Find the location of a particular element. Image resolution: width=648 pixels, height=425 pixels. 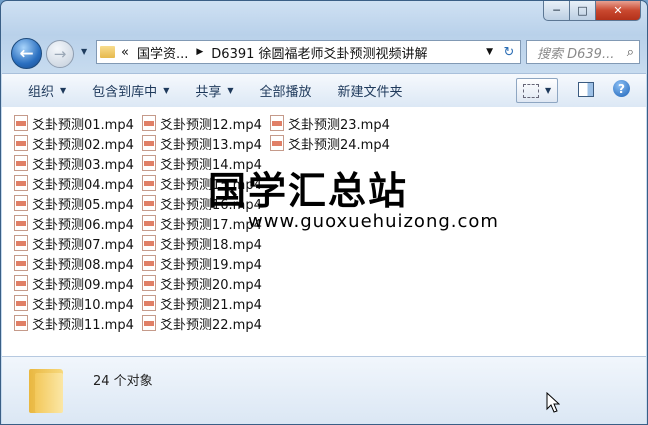

file-name: 爻卦预测05.mp4 is located at coordinates (83, 205).